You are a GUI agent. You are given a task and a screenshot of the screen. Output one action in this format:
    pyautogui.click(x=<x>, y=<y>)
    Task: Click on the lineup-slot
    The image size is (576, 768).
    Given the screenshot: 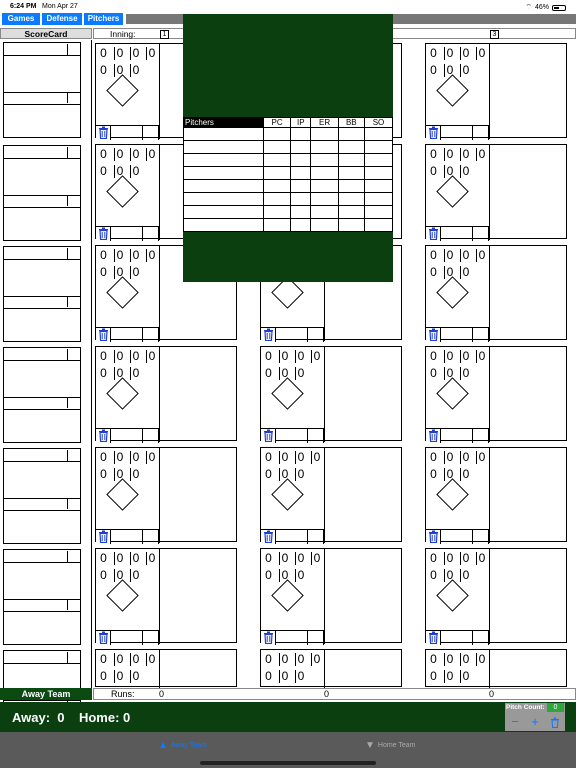 What is the action you would take?
    pyautogui.click(x=42, y=294)
    